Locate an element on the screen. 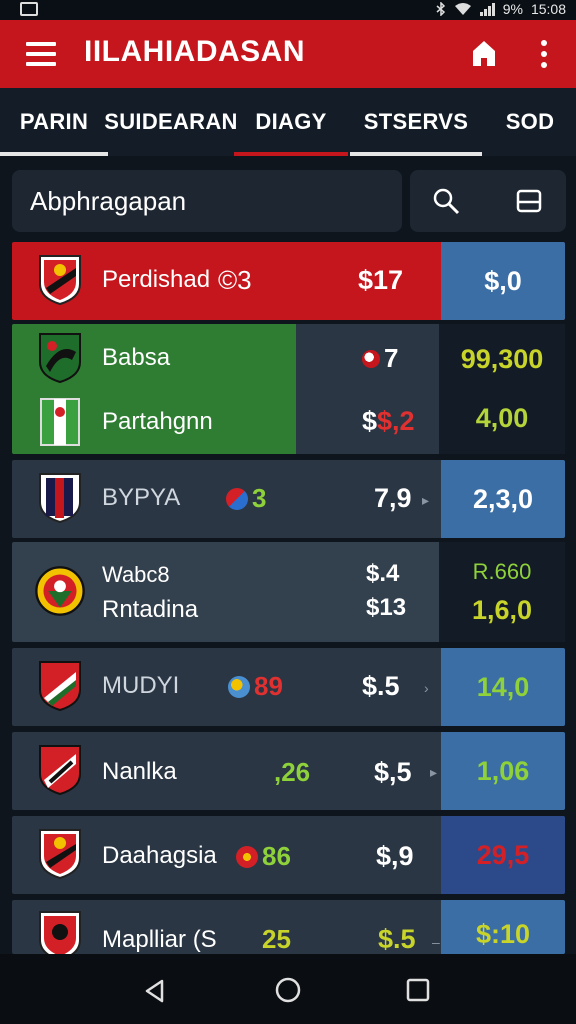  odds-value: 29,5 is located at coordinates (503, 854).